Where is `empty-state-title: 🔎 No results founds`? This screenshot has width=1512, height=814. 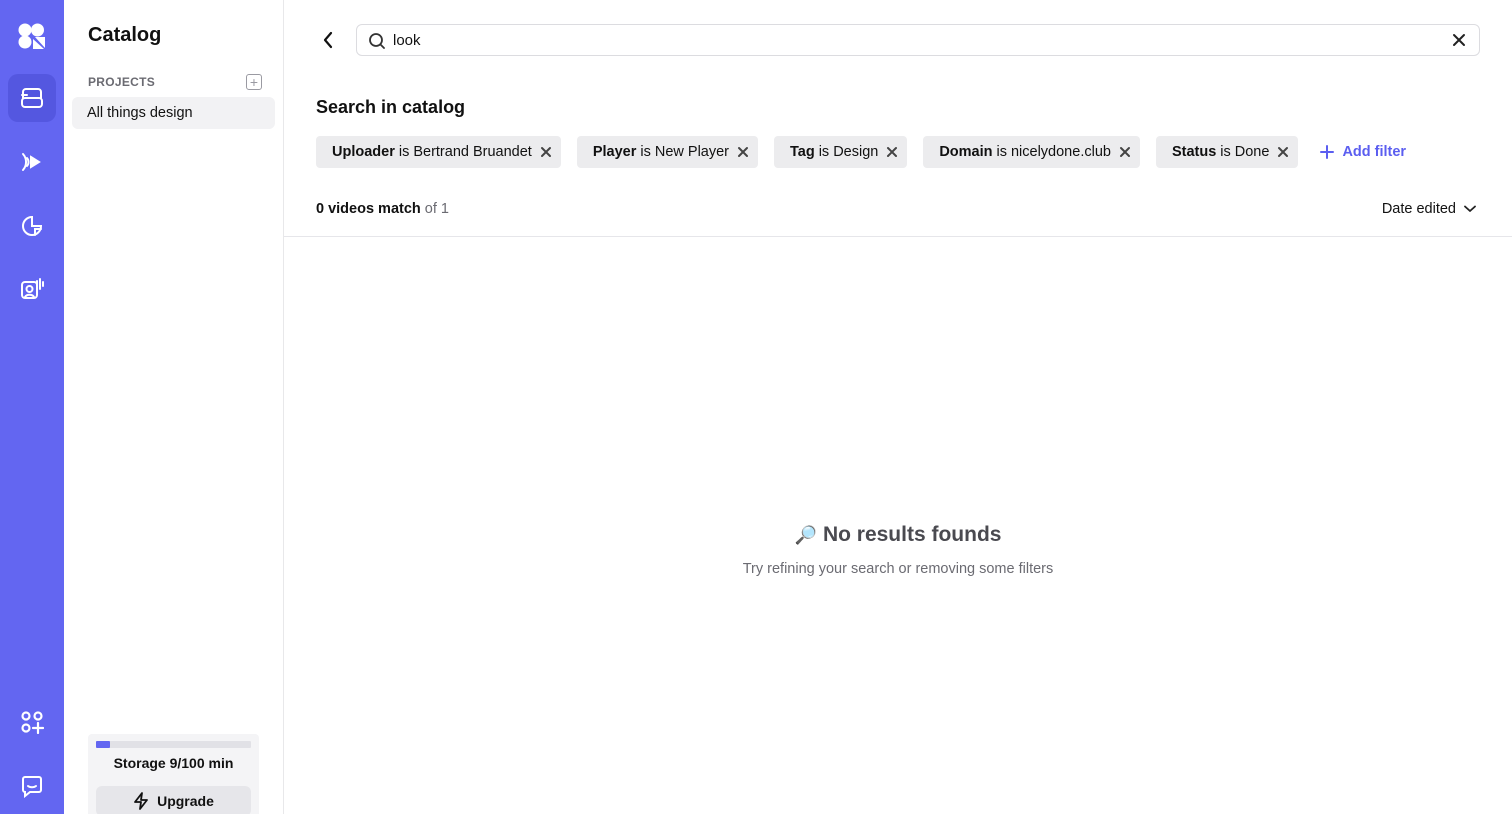 empty-state-title: 🔎 No results founds is located at coordinates (898, 535).